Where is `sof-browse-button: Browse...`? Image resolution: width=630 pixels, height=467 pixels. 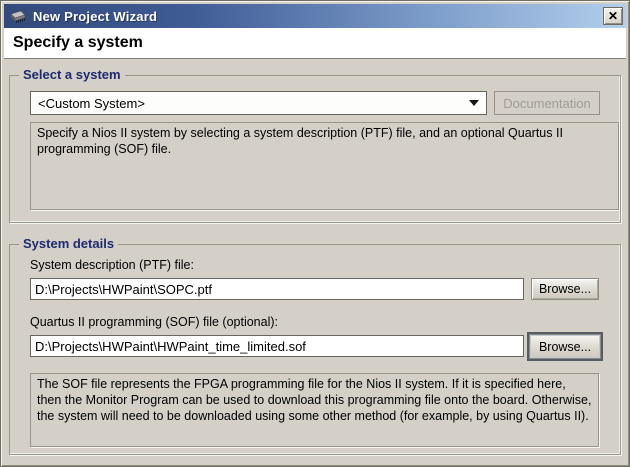 sof-browse-button: Browse... is located at coordinates (565, 346).